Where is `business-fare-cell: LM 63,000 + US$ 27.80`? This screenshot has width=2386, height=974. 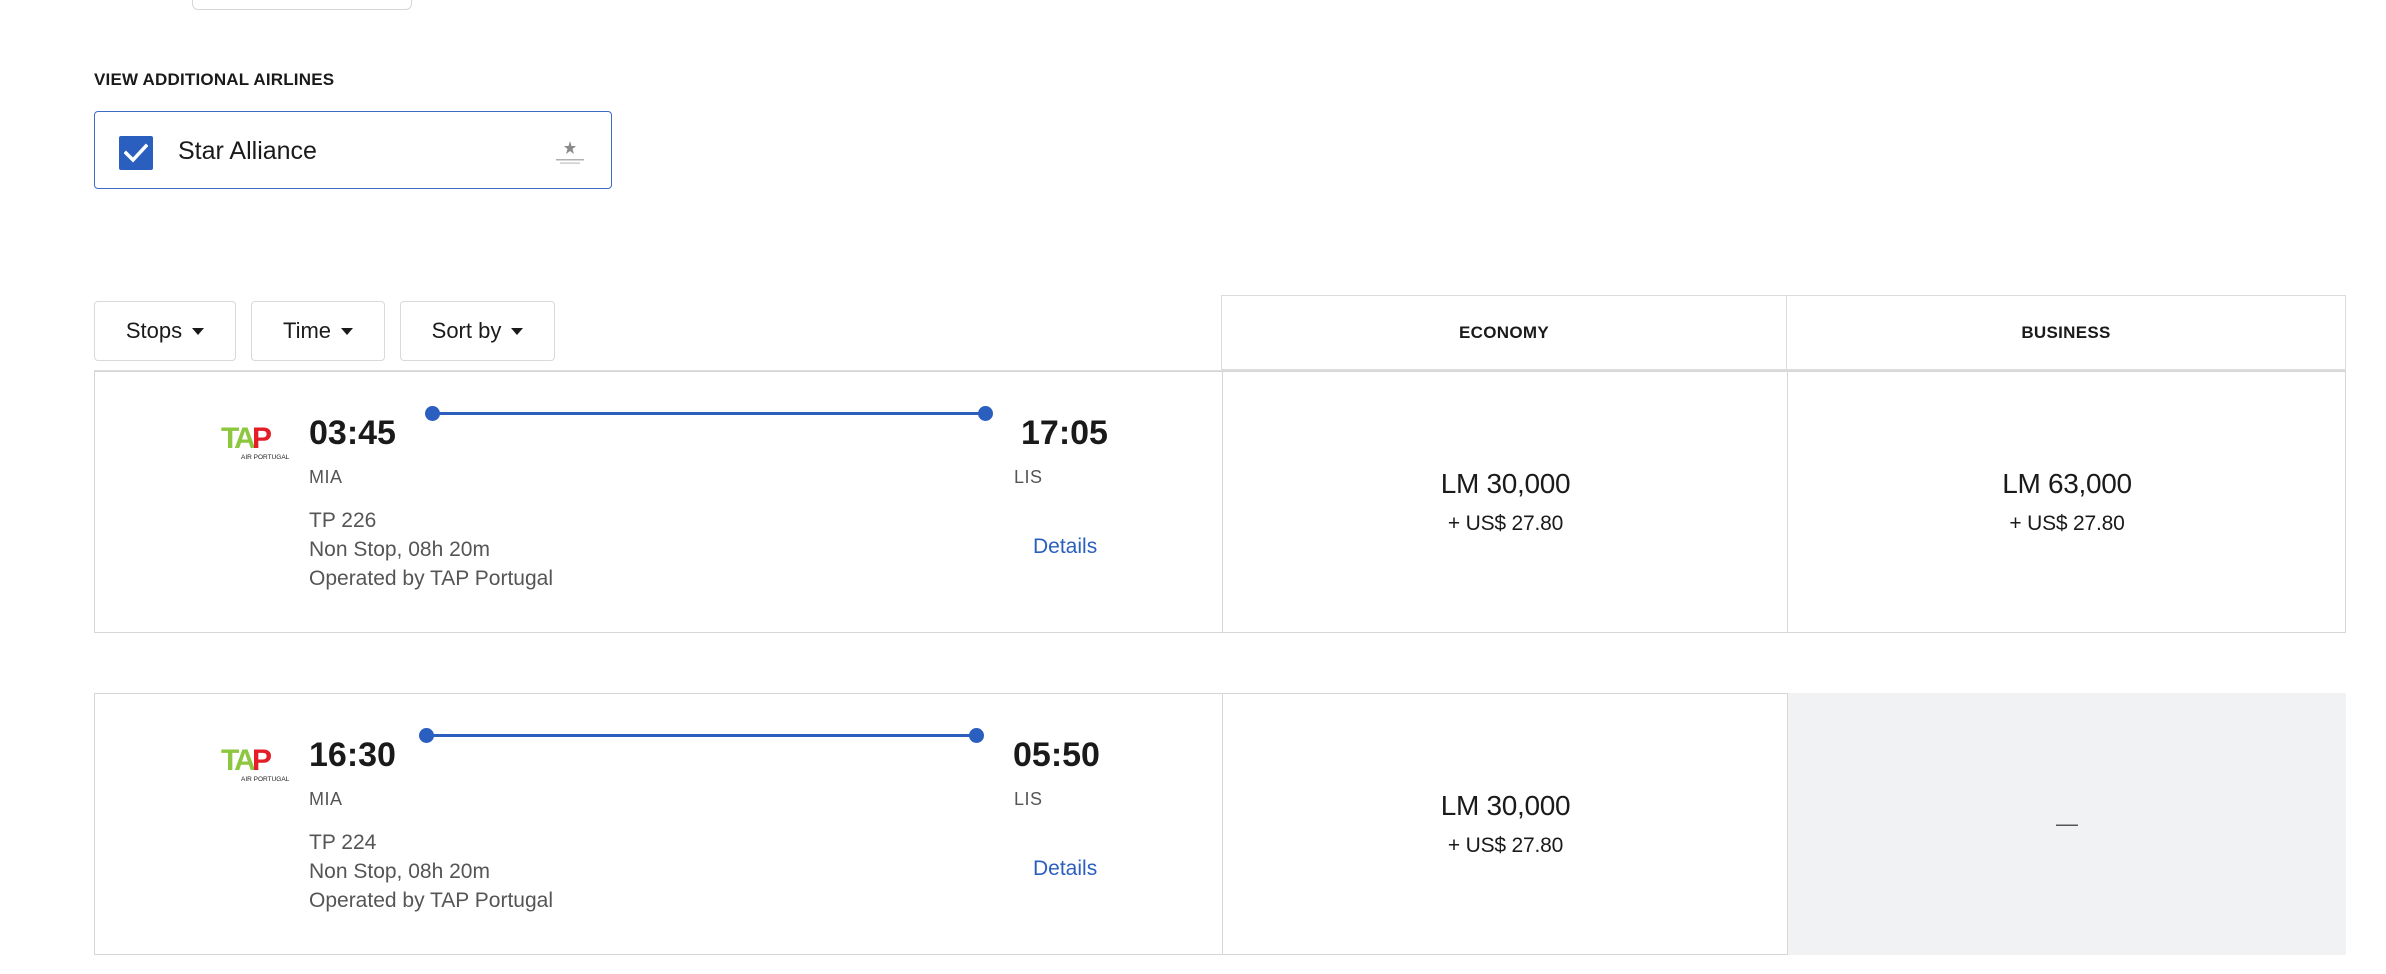 business-fare-cell: LM 63,000 + US$ 27.80 is located at coordinates (2066, 502).